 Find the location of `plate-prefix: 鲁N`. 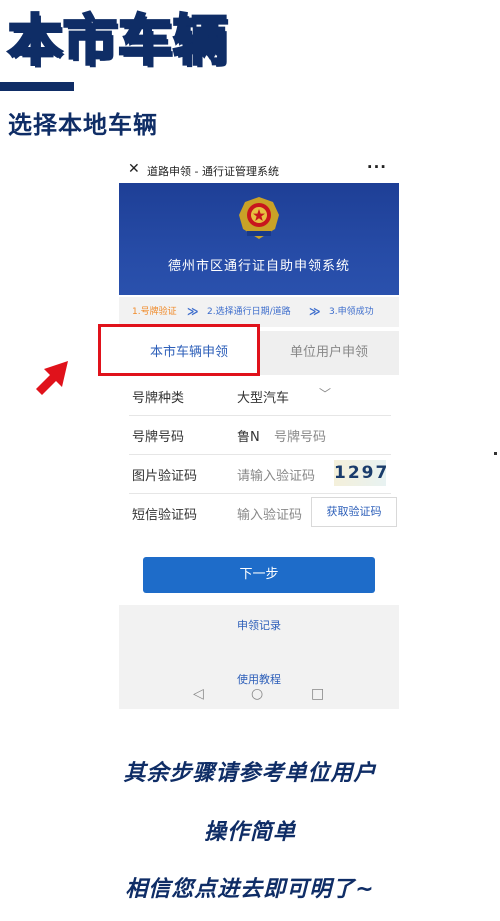

plate-prefix: 鲁N is located at coordinates (248, 435).